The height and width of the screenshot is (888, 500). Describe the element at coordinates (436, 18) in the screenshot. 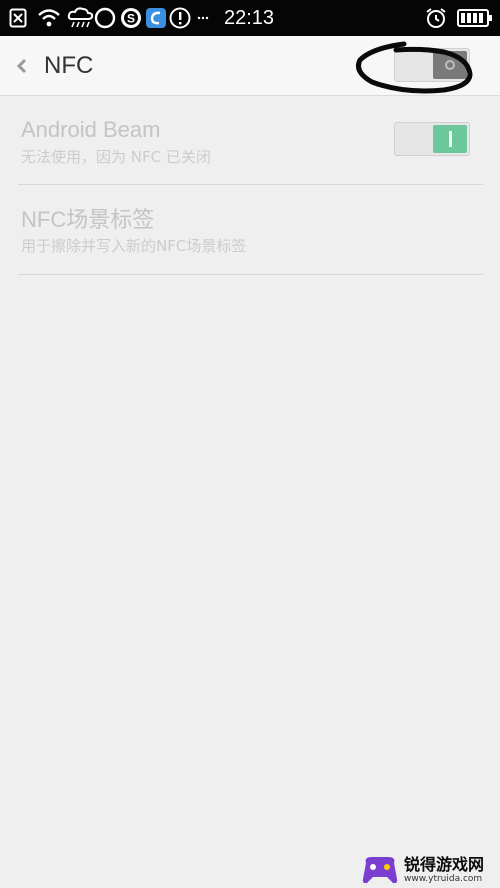

I see `alarm-icon` at that location.